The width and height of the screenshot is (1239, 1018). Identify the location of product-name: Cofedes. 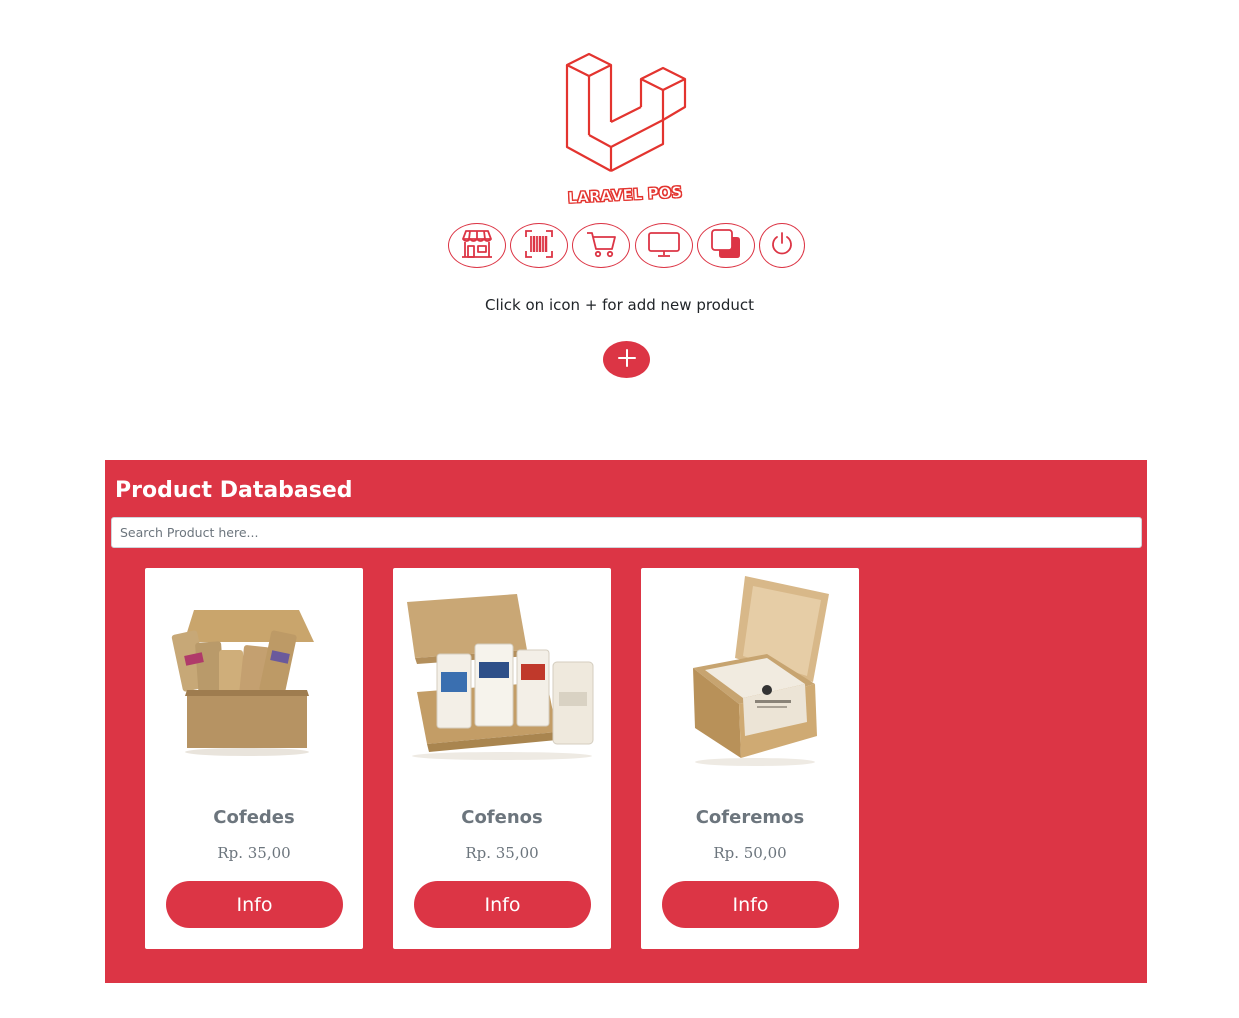
(254, 817).